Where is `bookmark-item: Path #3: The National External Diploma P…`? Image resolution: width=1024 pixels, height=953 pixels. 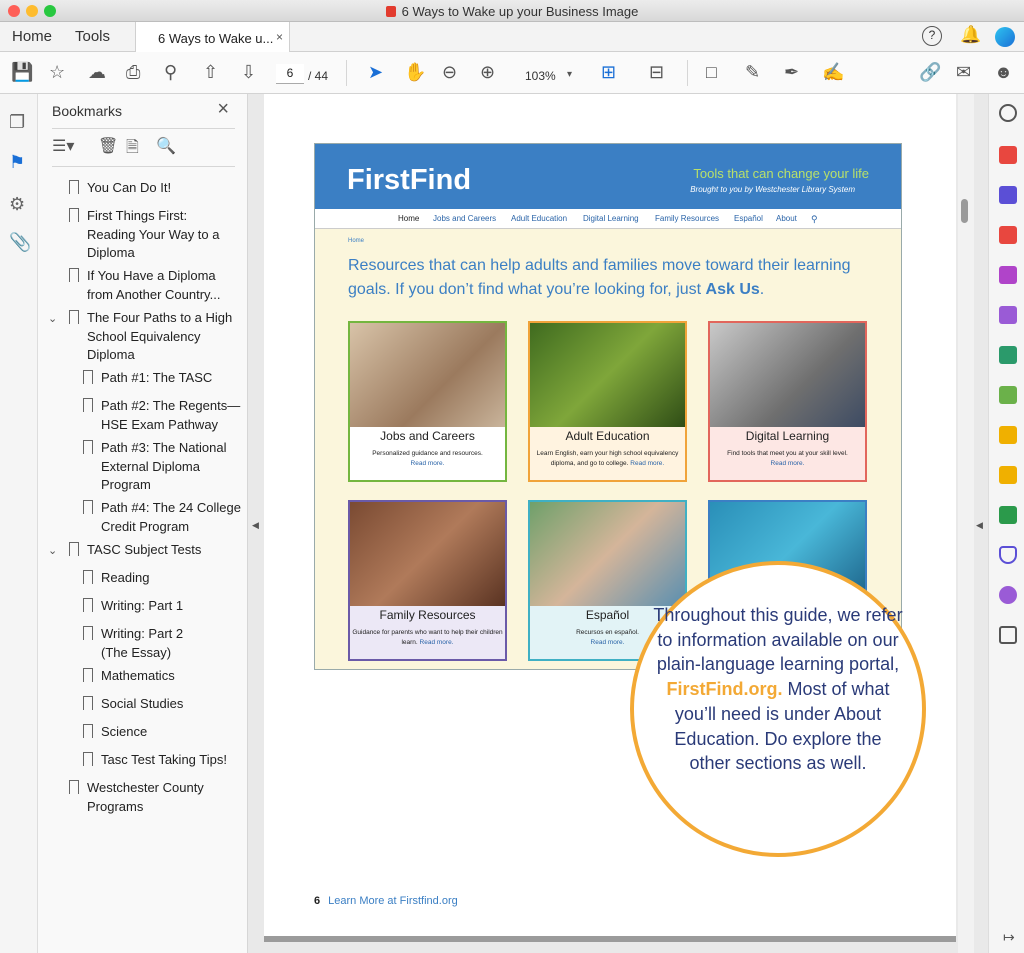
bookmark-item: Path #3: The National External Diploma P… is located at coordinates (159, 467).